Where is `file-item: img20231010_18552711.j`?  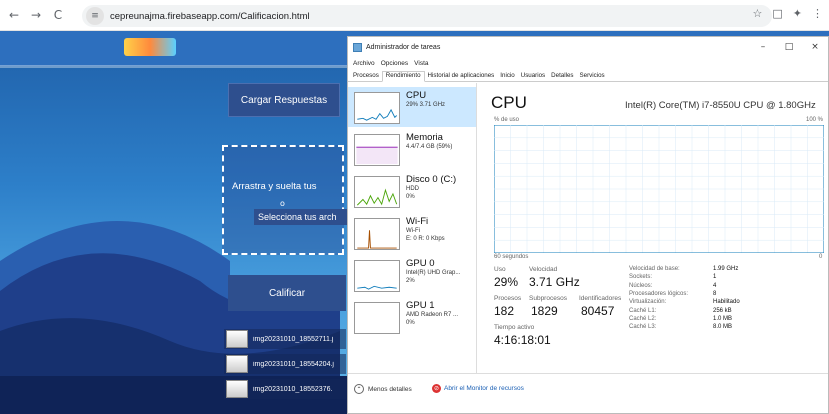 file-item: img20231010_18552711.j is located at coordinates (285, 339).